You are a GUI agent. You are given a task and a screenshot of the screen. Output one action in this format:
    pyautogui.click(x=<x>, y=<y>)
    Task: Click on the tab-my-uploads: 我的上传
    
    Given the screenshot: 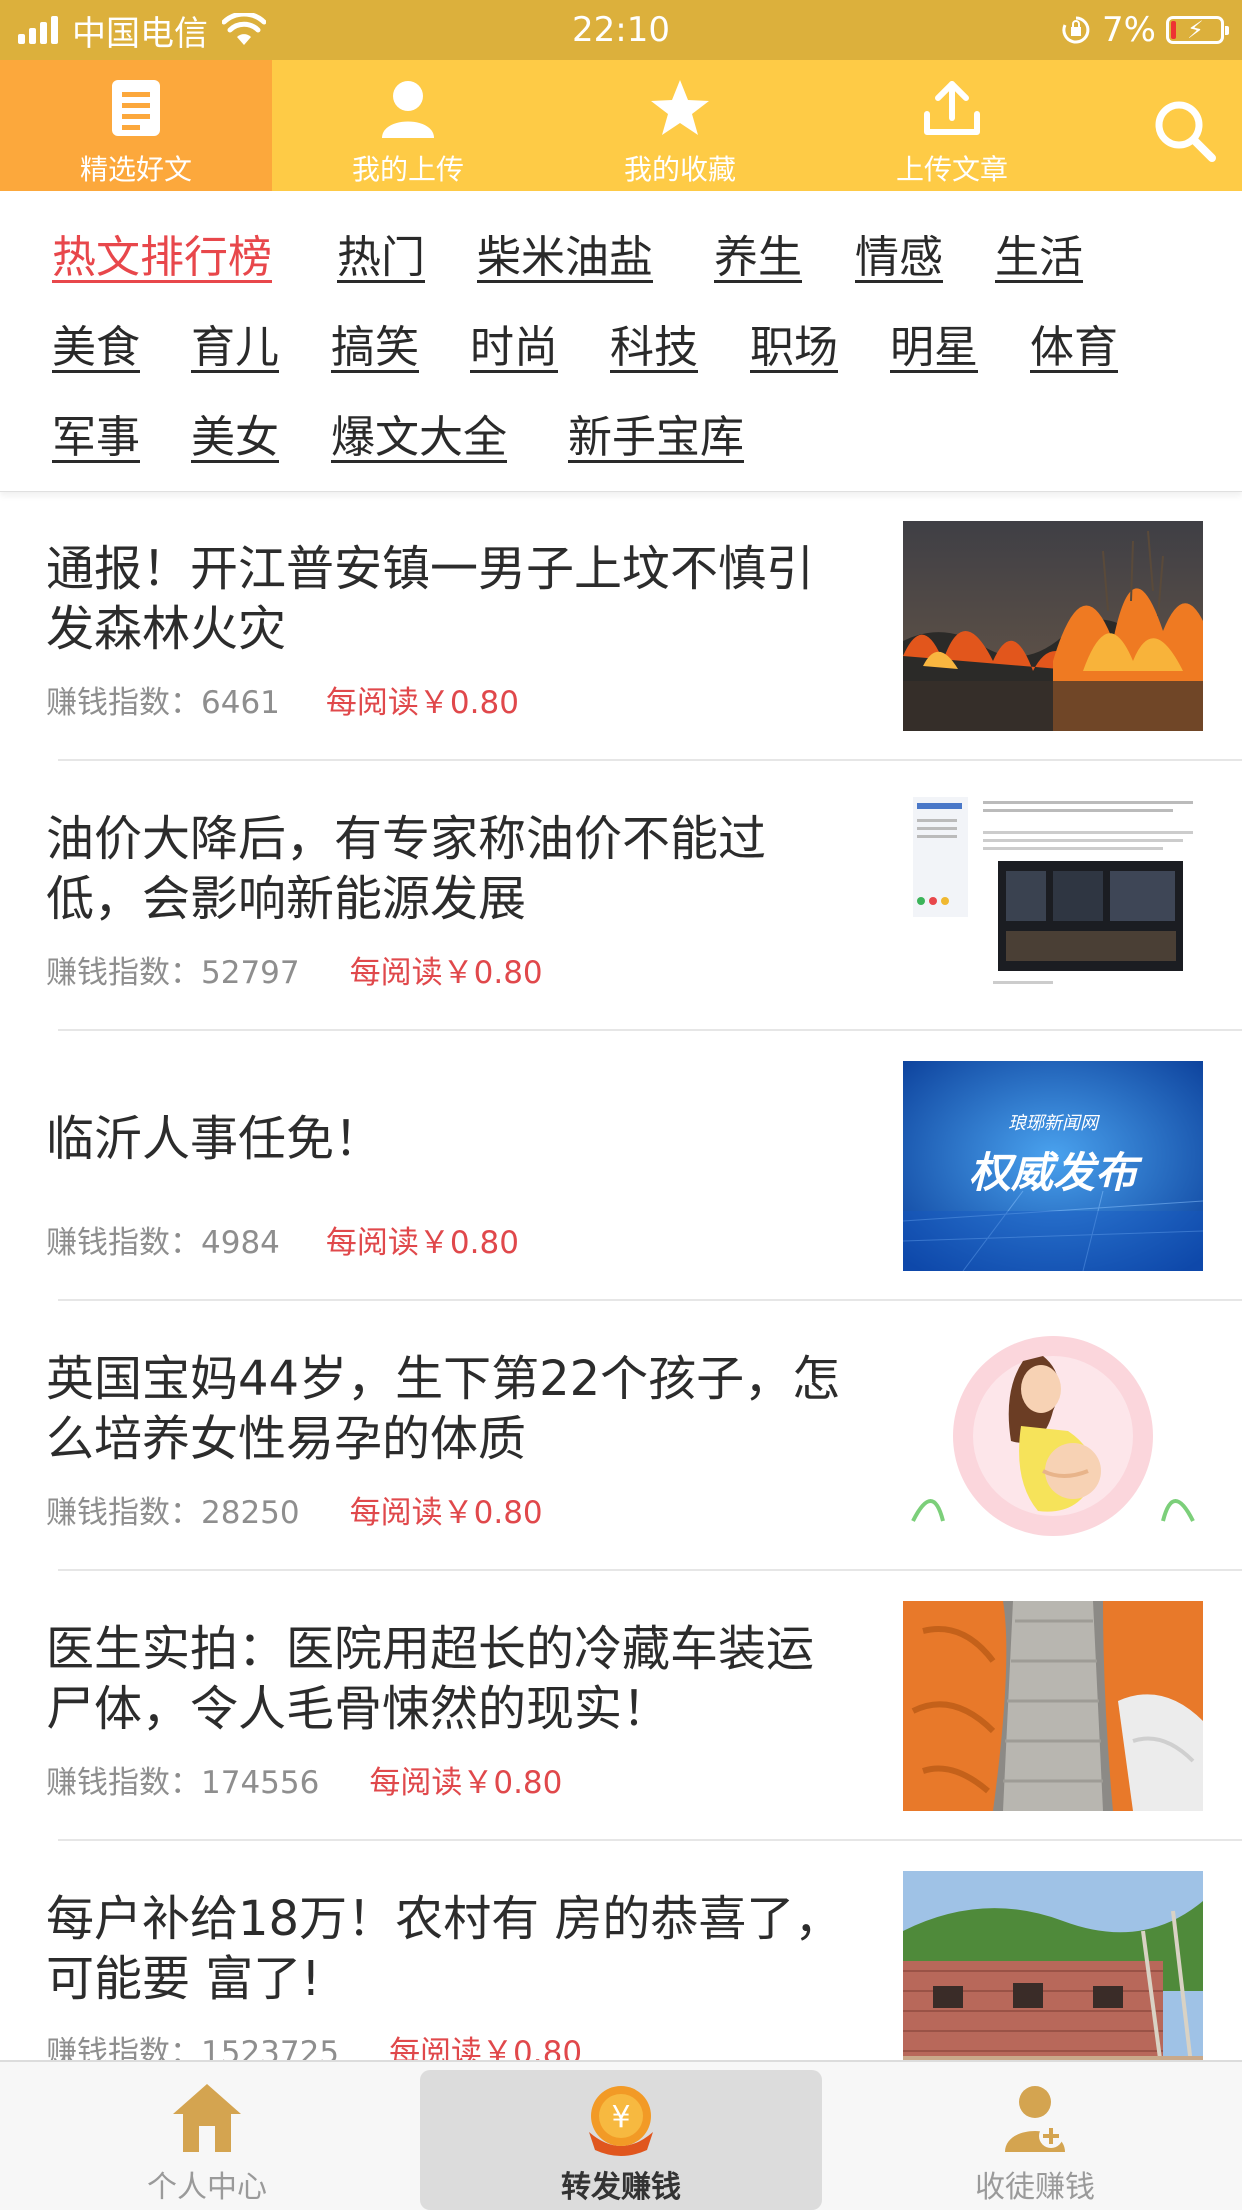 What is the action you would take?
    pyautogui.click(x=408, y=125)
    